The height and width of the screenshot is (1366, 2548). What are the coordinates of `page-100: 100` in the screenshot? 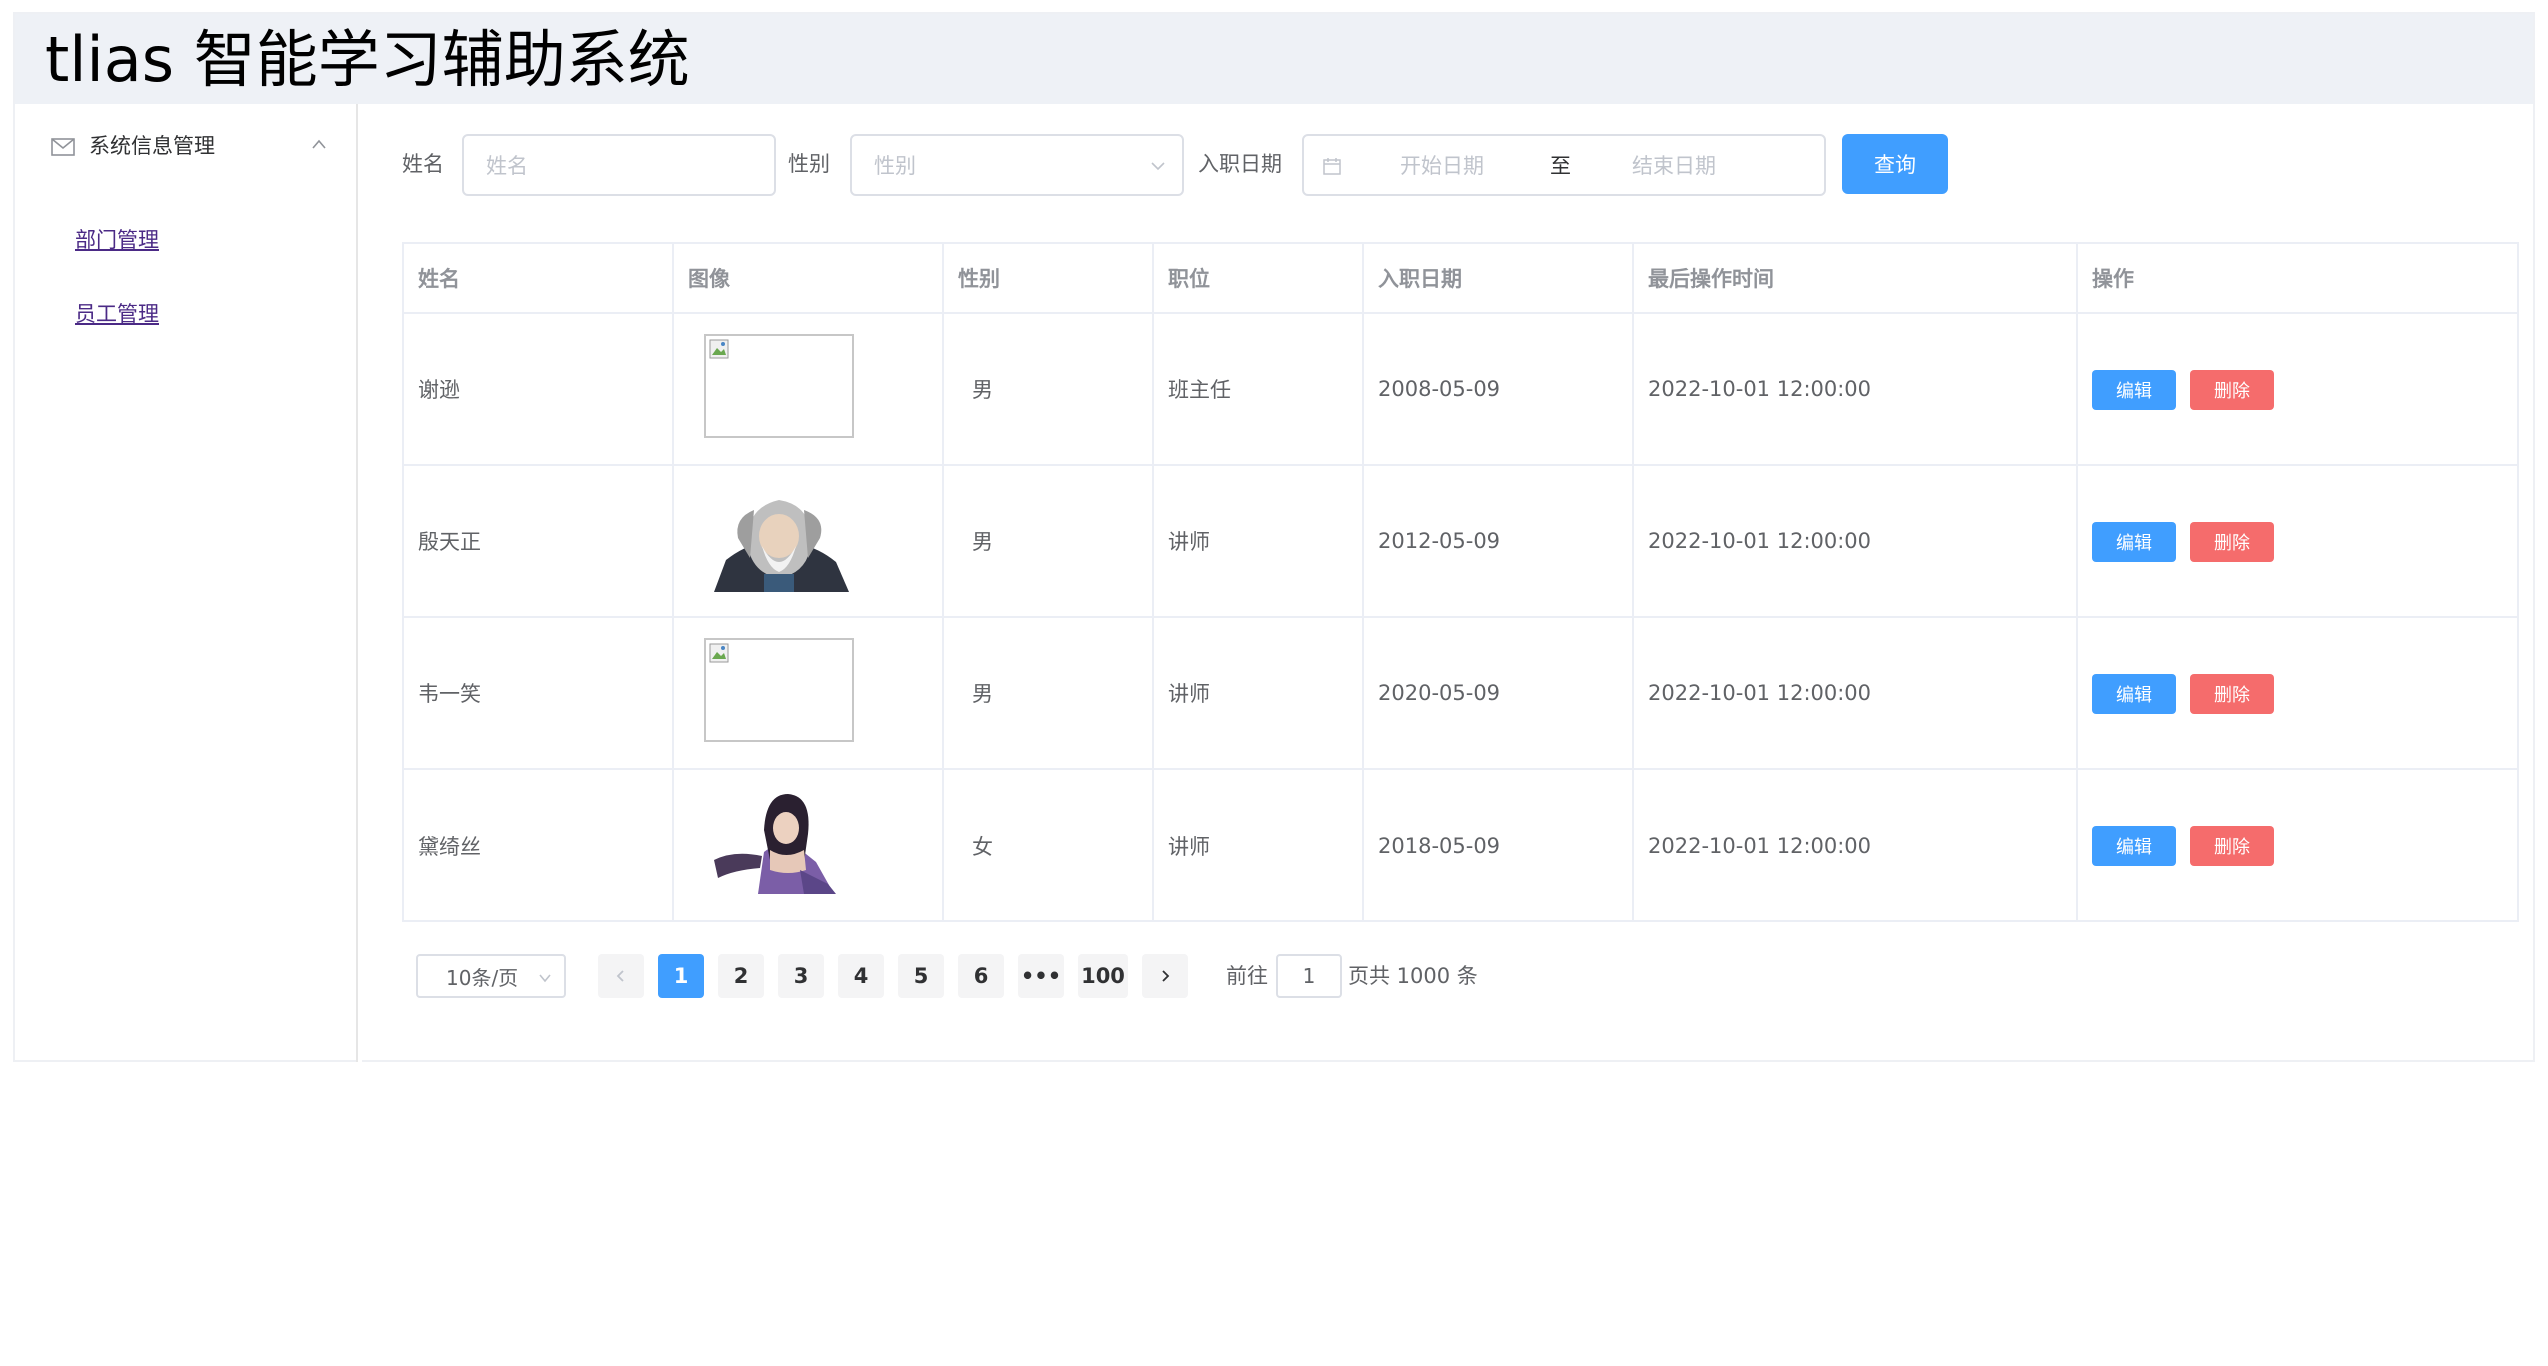 It's located at (1103, 976).